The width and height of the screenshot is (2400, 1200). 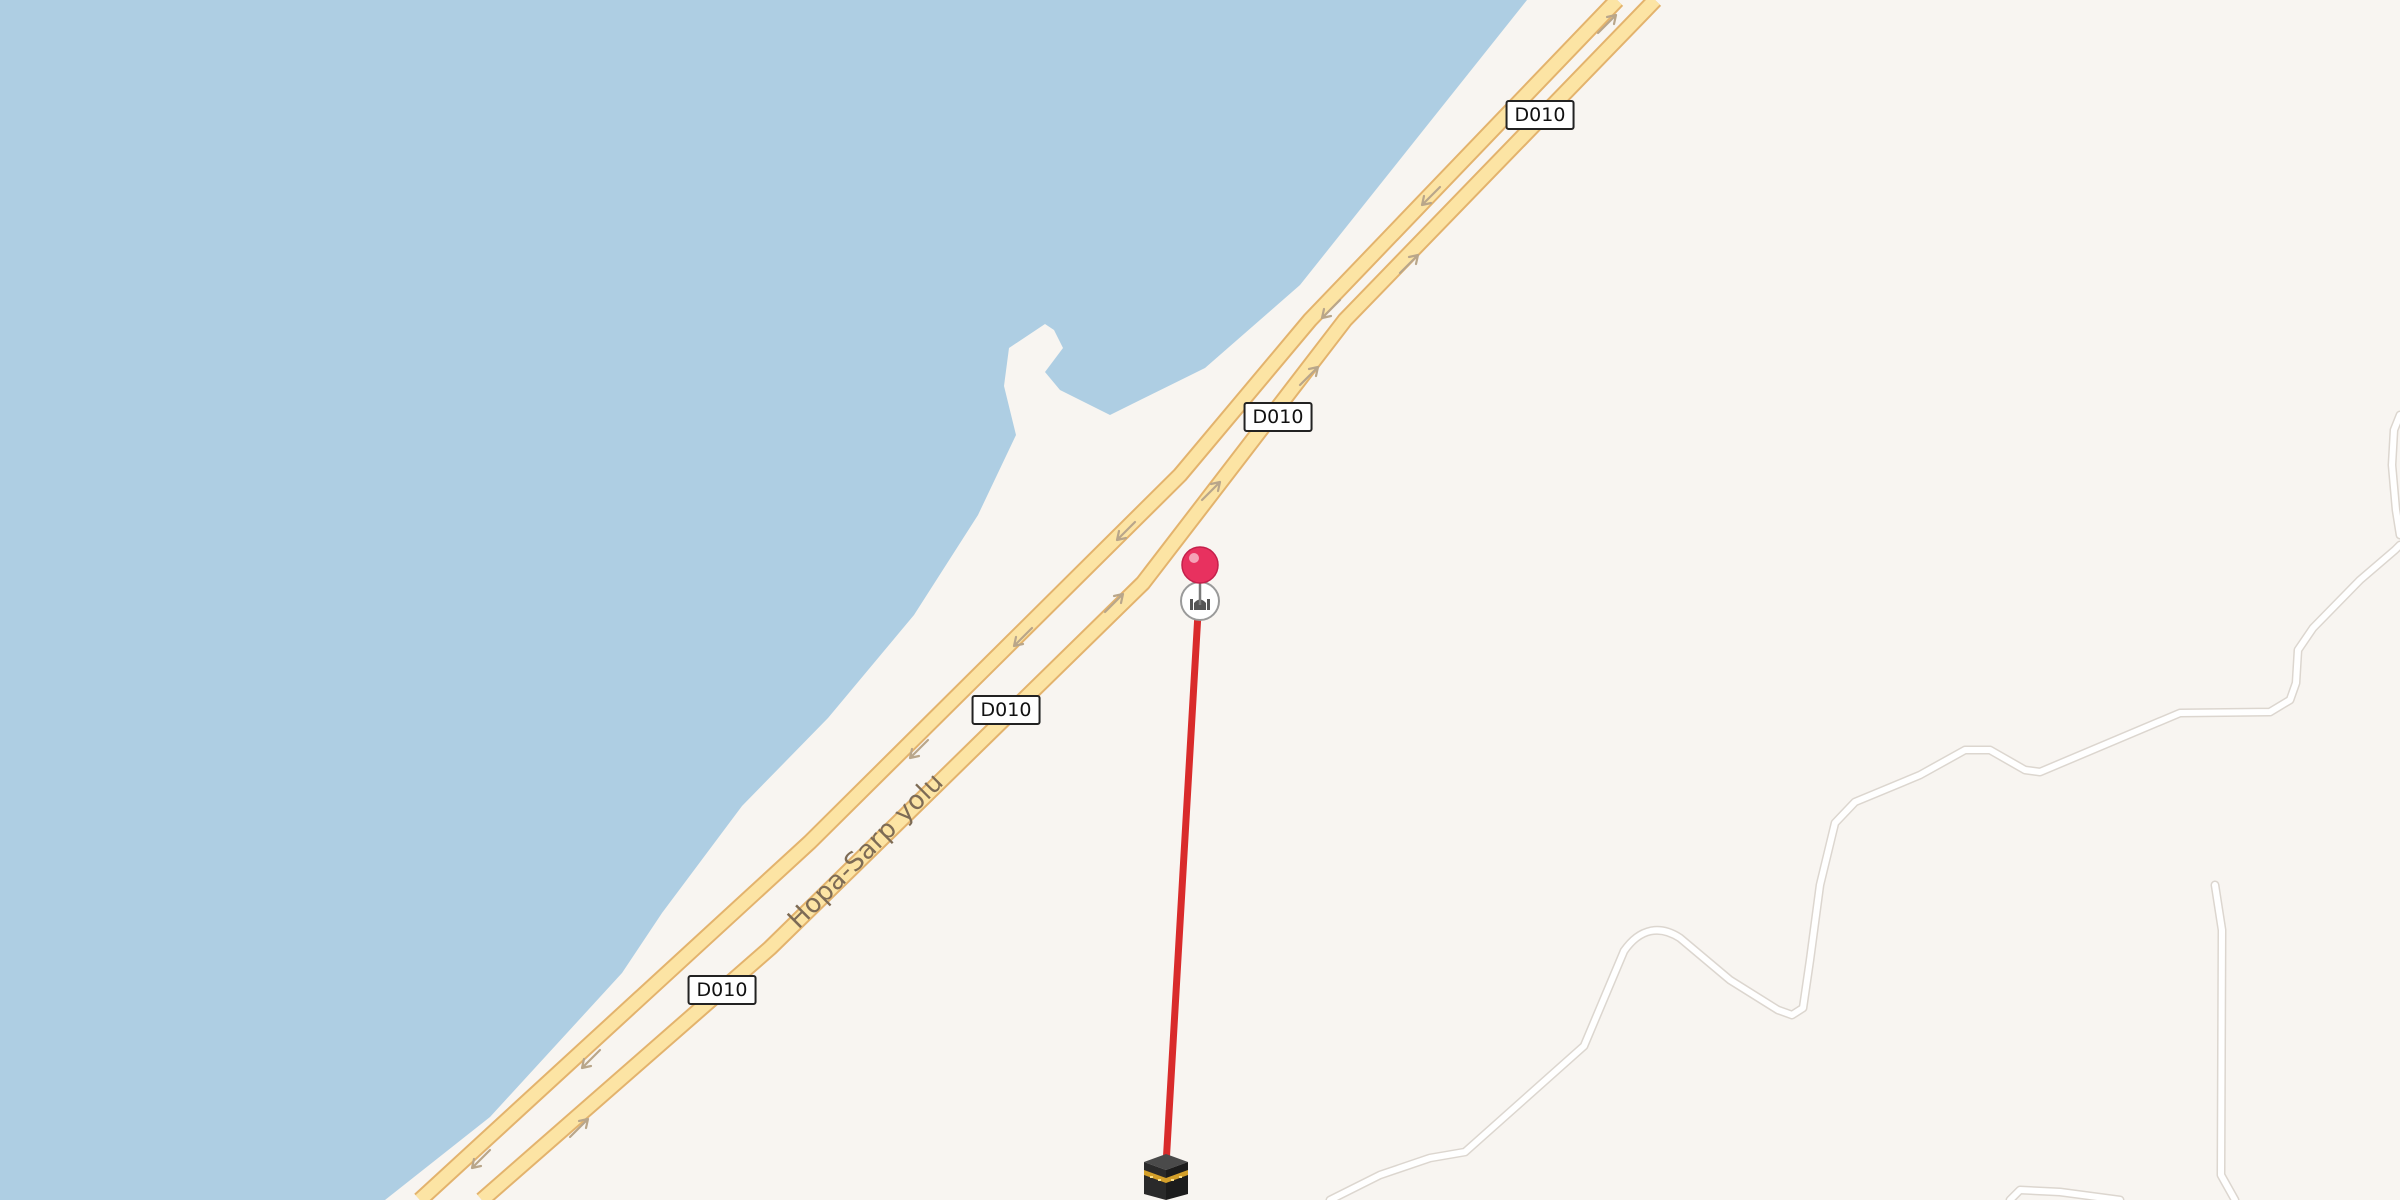 I want to click on kaaba-icon, so click(x=1166, y=1175).